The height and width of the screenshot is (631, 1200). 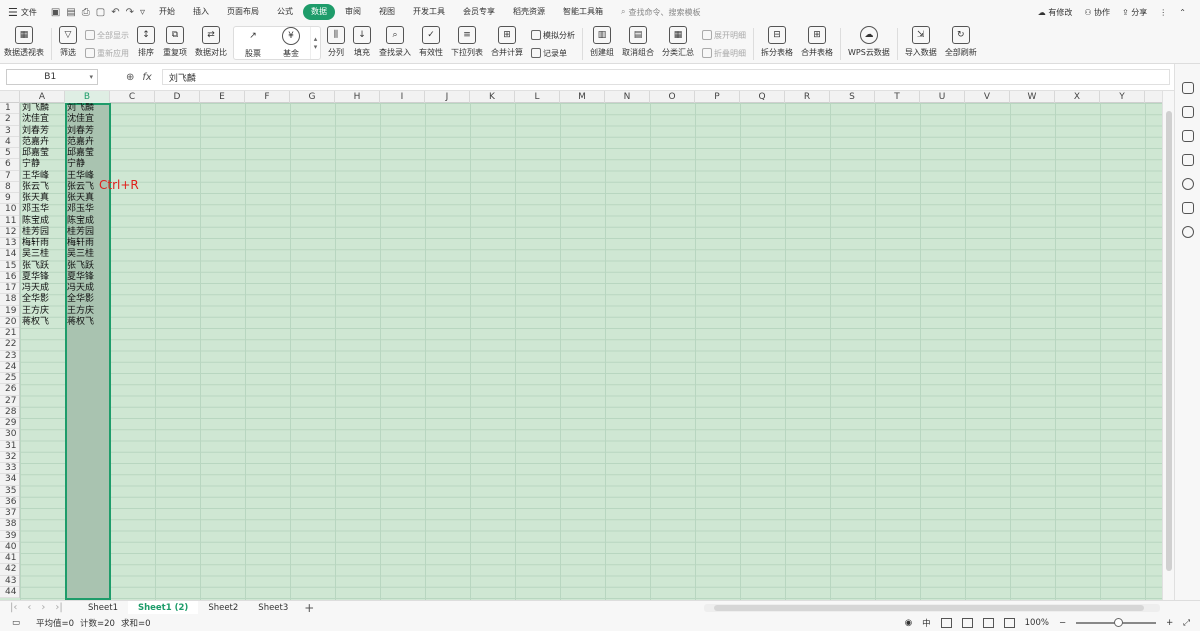 What do you see at coordinates (627, 97) in the screenshot?
I see `column-header-n: N` at bounding box center [627, 97].